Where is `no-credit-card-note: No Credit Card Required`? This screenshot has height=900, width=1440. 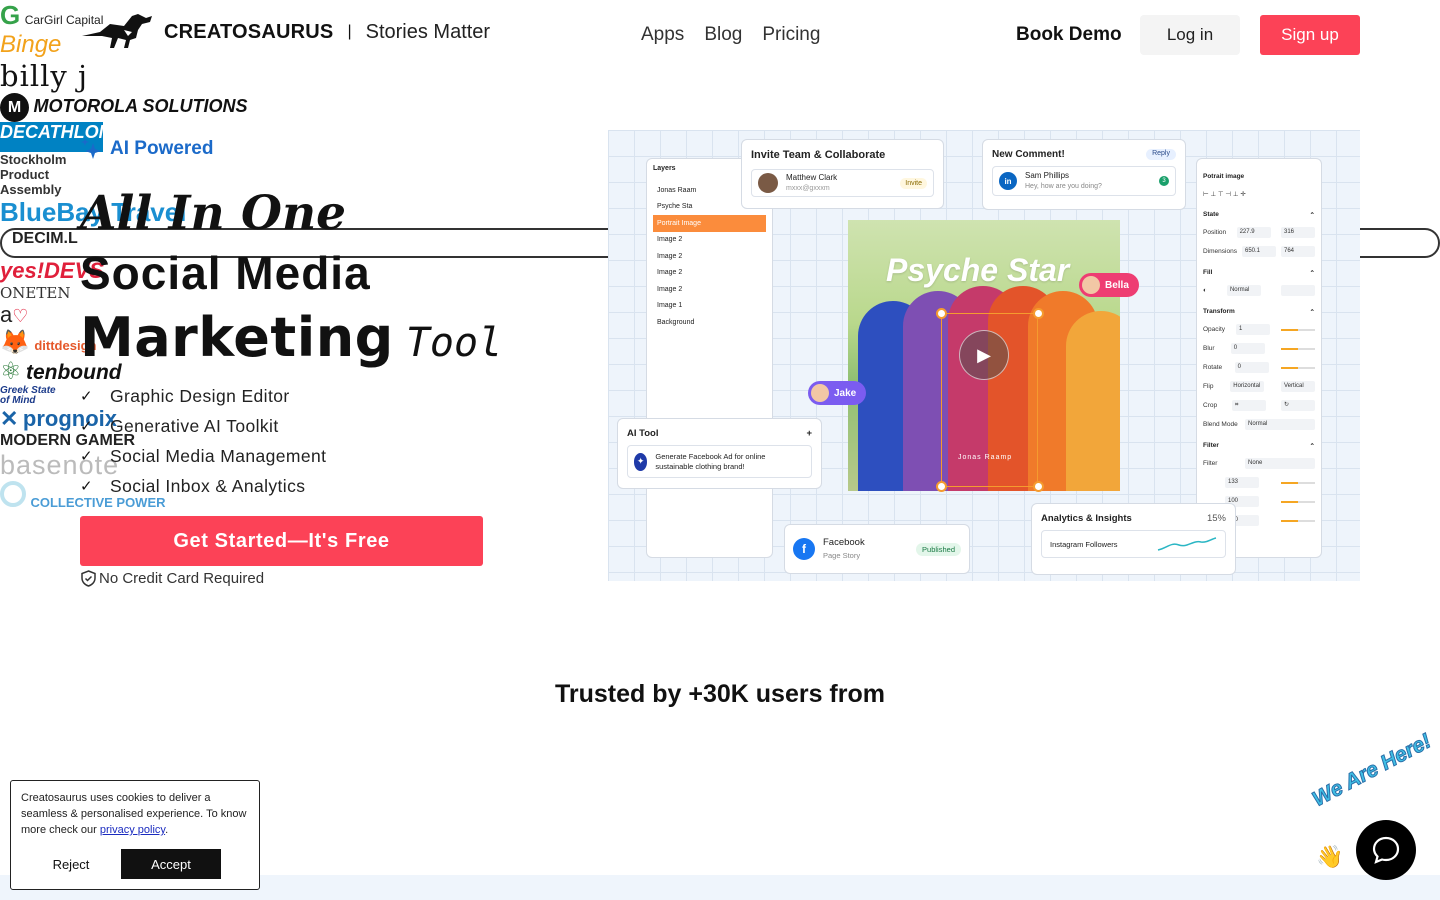 no-credit-card-note: No Credit Card Required is located at coordinates (172, 578).